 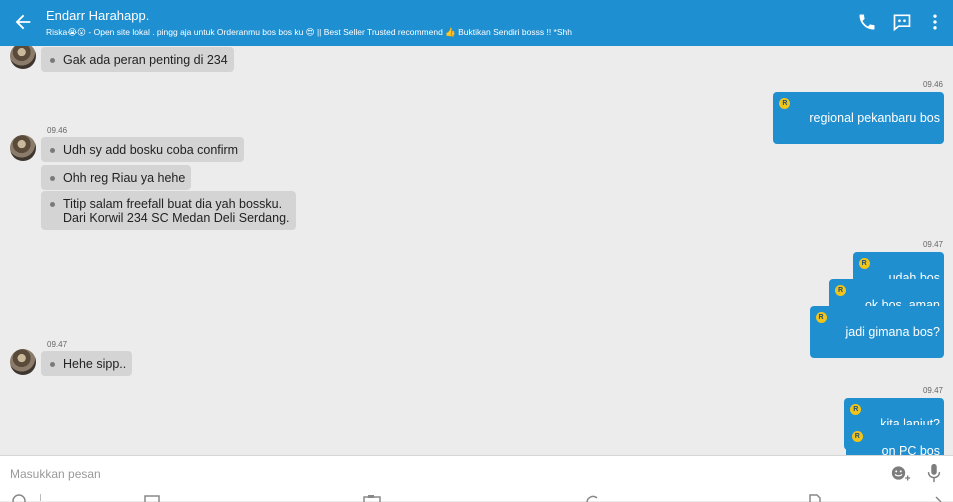 I want to click on document-icon, so click(x=815, y=497).